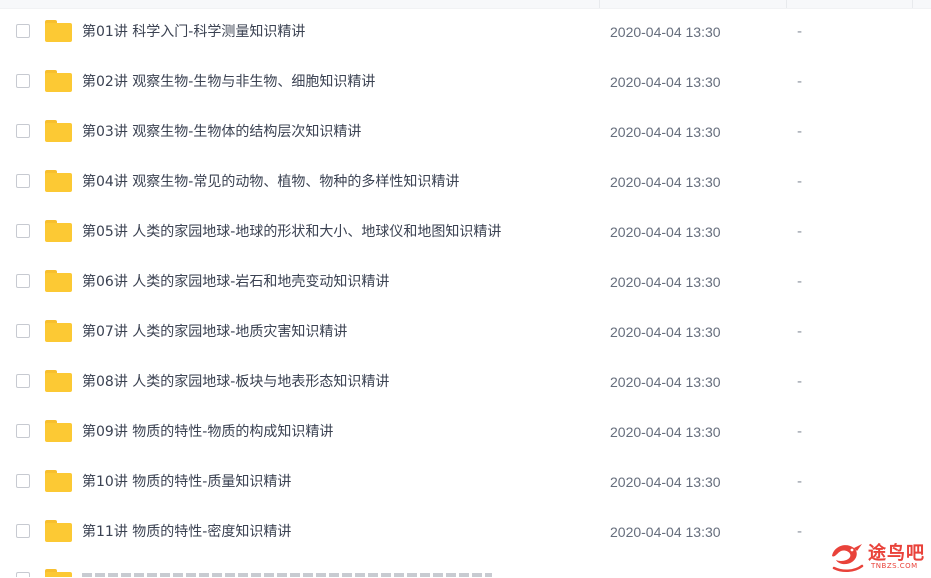 The width and height of the screenshot is (931, 578). I want to click on file-row: 第09讲 物质的特性-物质的构成知识精讲 2020-04-04 13:30 -, so click(465, 433).